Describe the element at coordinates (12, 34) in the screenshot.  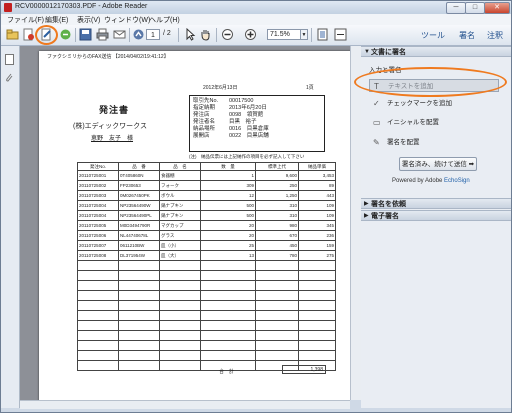
I see `open-icon` at that location.